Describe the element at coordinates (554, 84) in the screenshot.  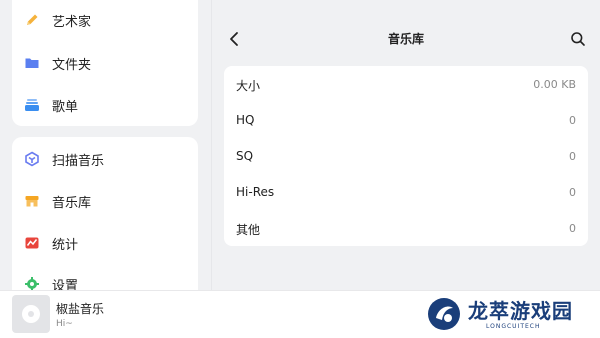
I see `stat-value: 0.00 KB` at that location.